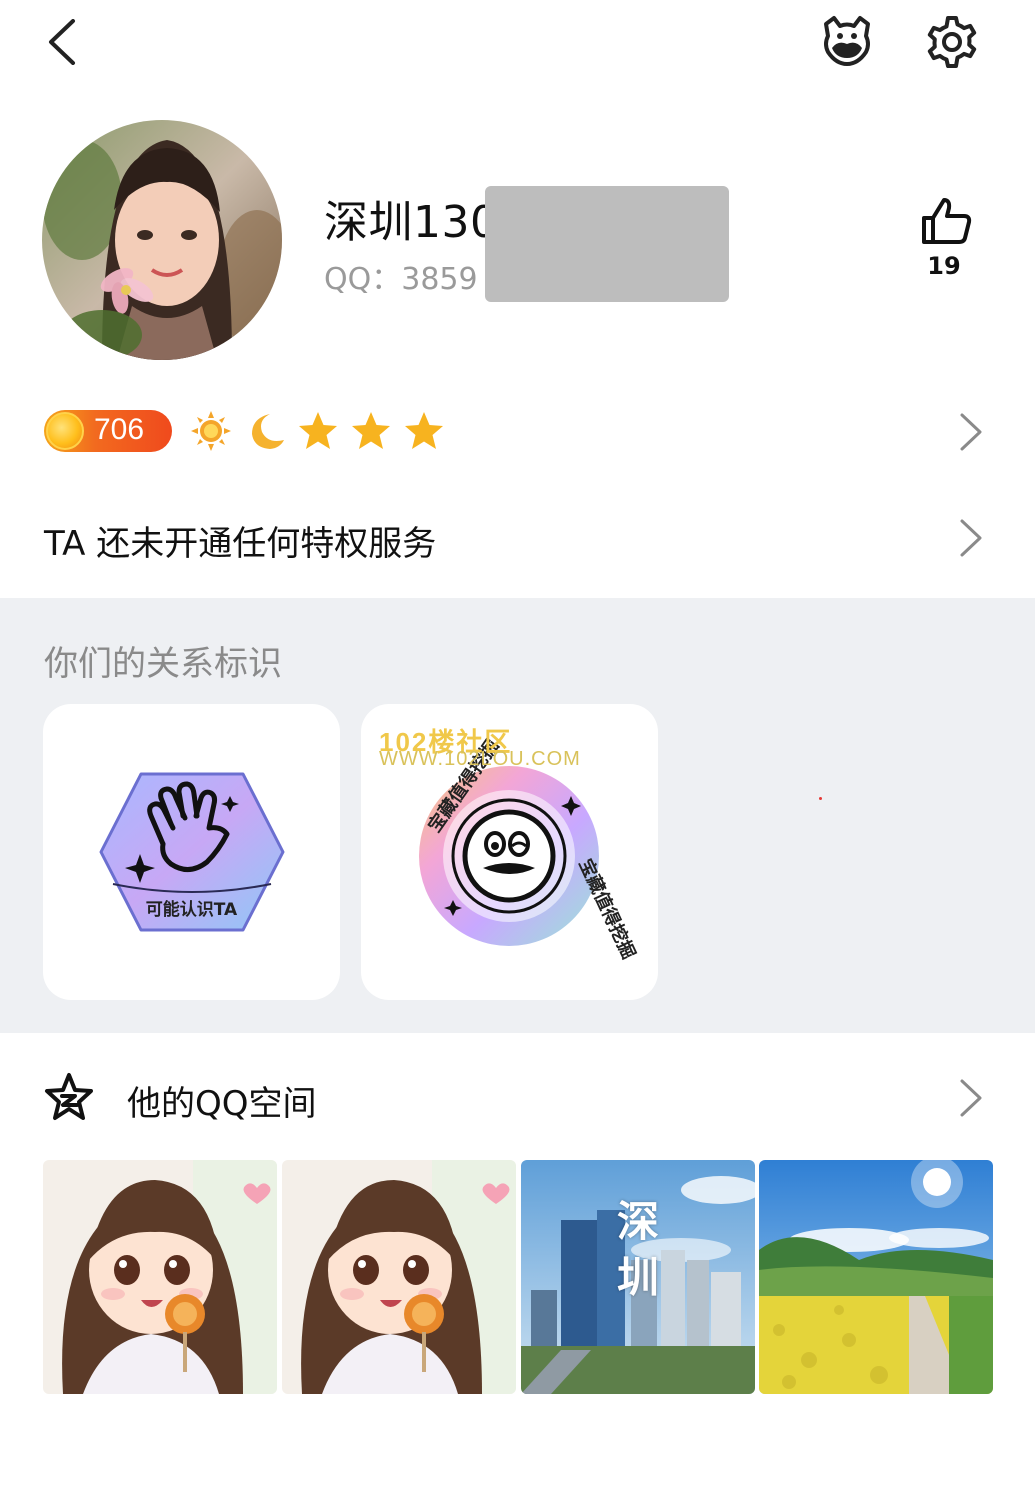 This screenshot has width=1035, height=1500. I want to click on pet-face-icon, so click(847, 41).